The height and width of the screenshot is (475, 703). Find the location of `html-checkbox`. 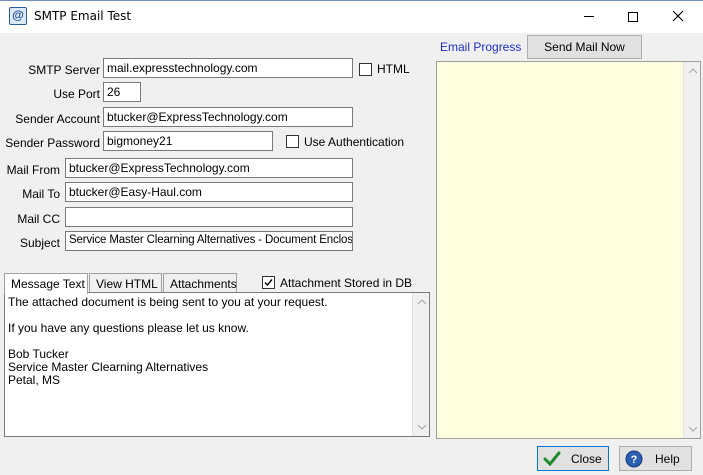

html-checkbox is located at coordinates (365, 69).